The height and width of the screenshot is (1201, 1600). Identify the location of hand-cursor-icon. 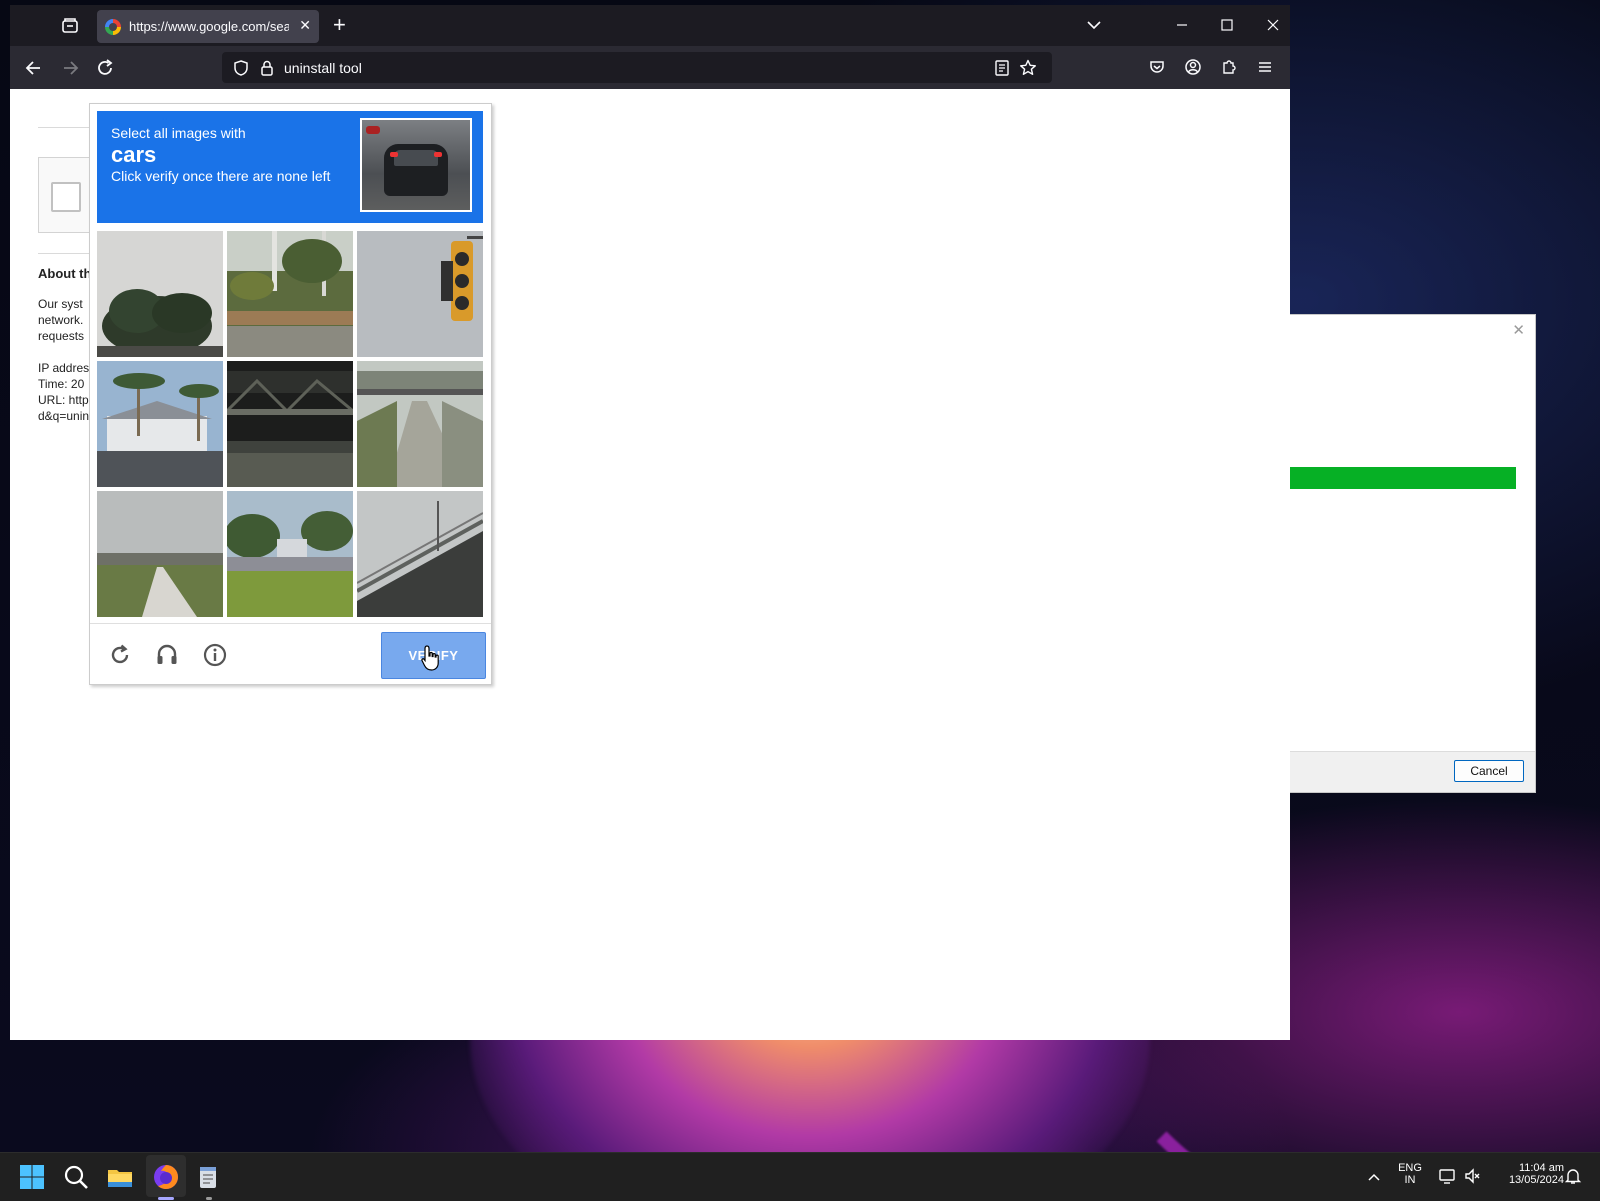
(430, 658).